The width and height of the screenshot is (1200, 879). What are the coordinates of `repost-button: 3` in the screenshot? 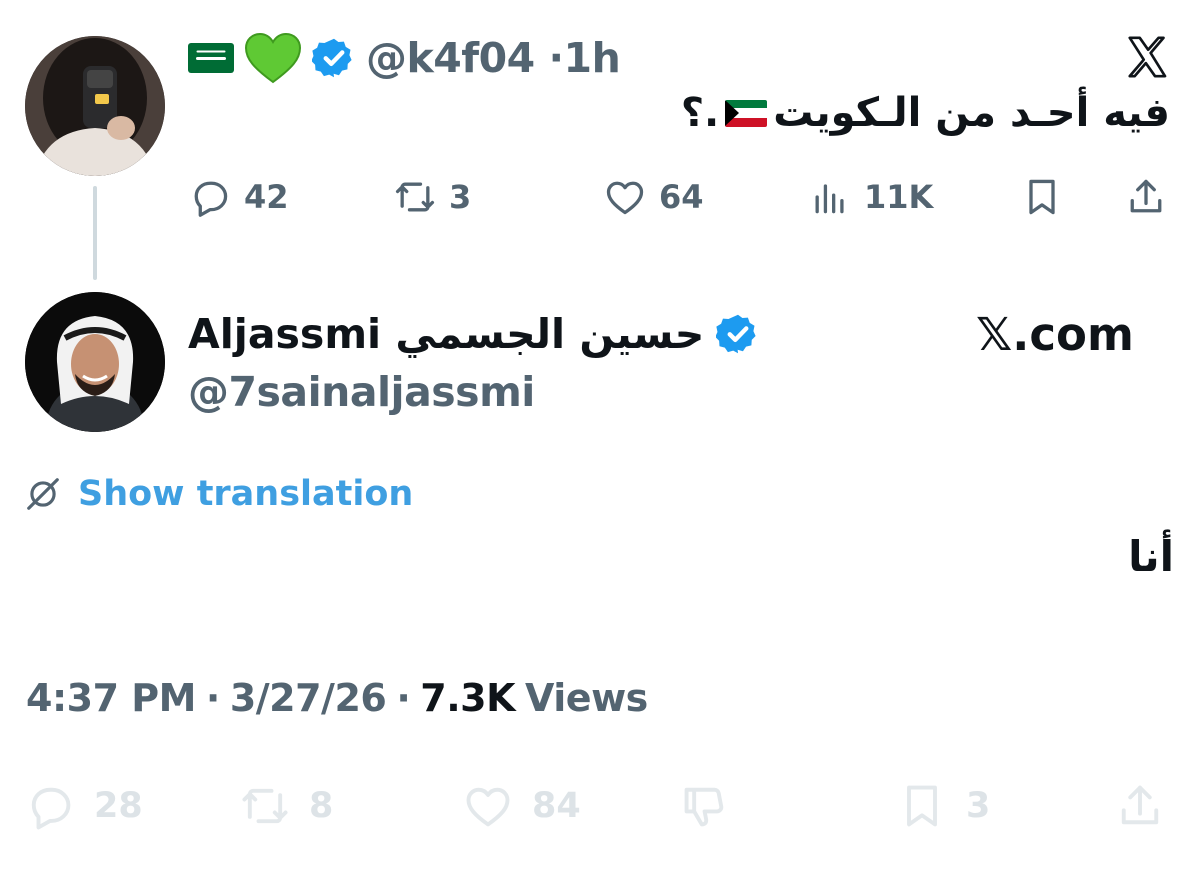 It's located at (432, 197).